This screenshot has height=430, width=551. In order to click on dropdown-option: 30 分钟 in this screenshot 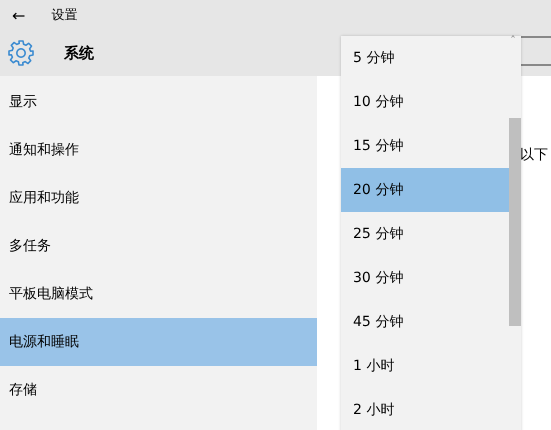, I will do `click(425, 278)`.